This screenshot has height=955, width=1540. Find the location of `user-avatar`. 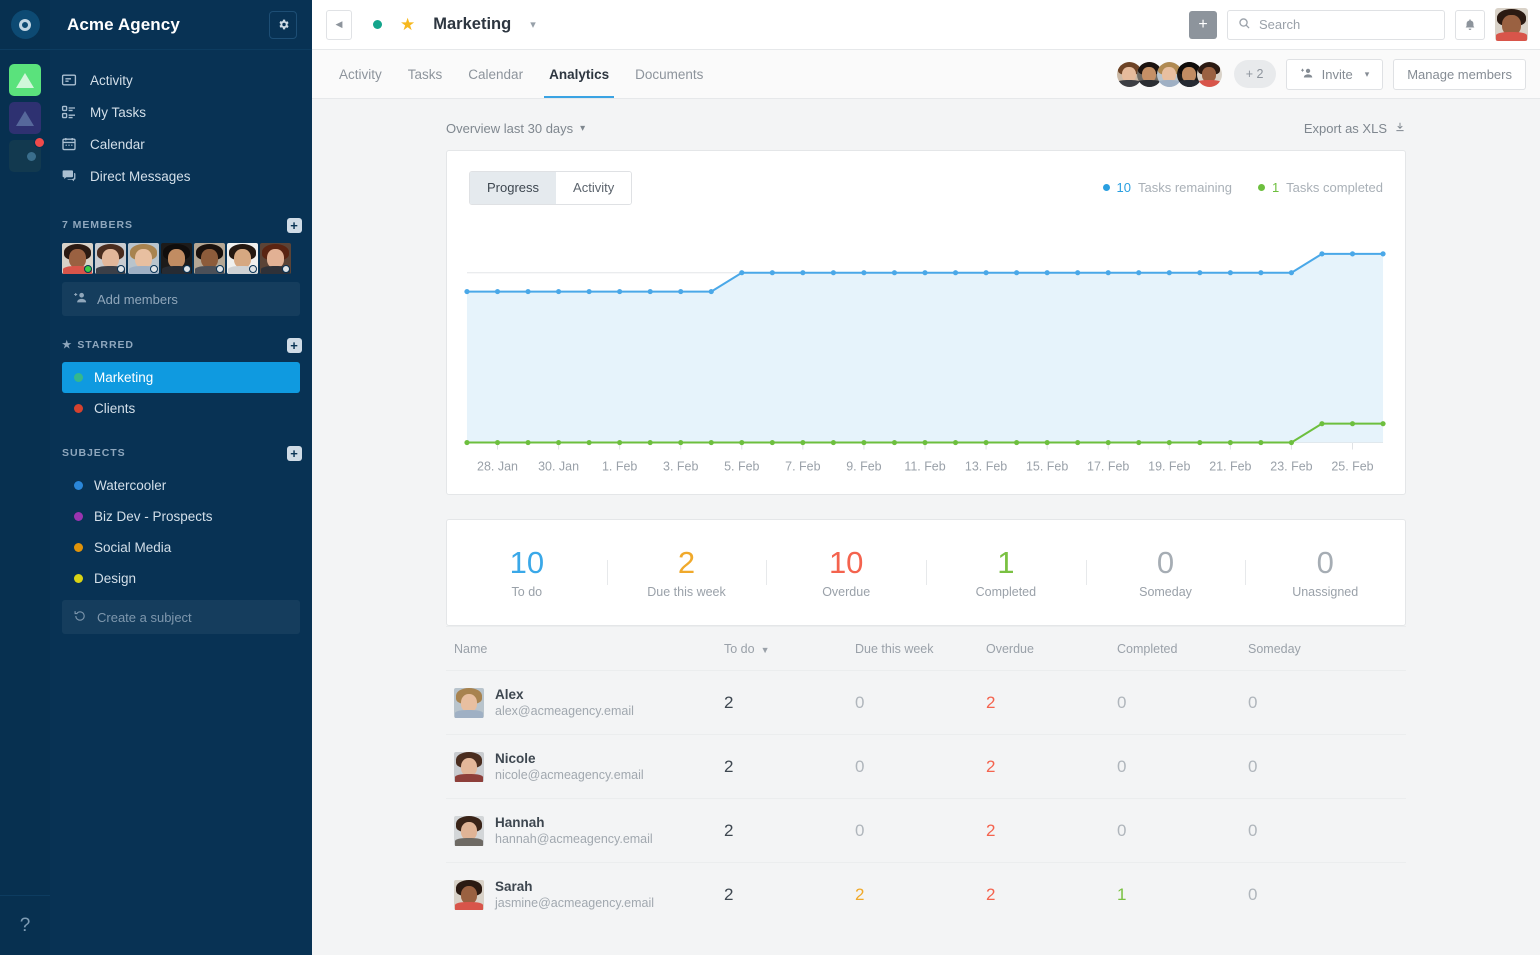

user-avatar is located at coordinates (1511, 24).